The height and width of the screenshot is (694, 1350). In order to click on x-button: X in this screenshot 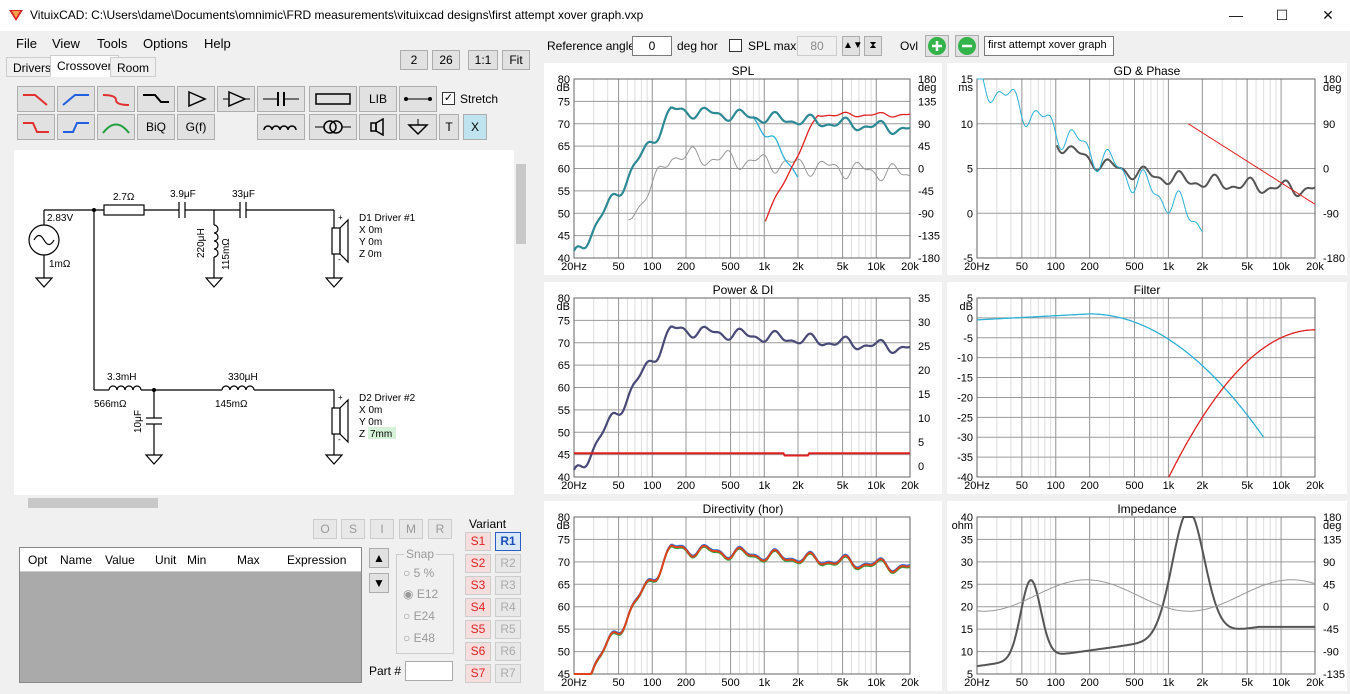, I will do `click(475, 127)`.